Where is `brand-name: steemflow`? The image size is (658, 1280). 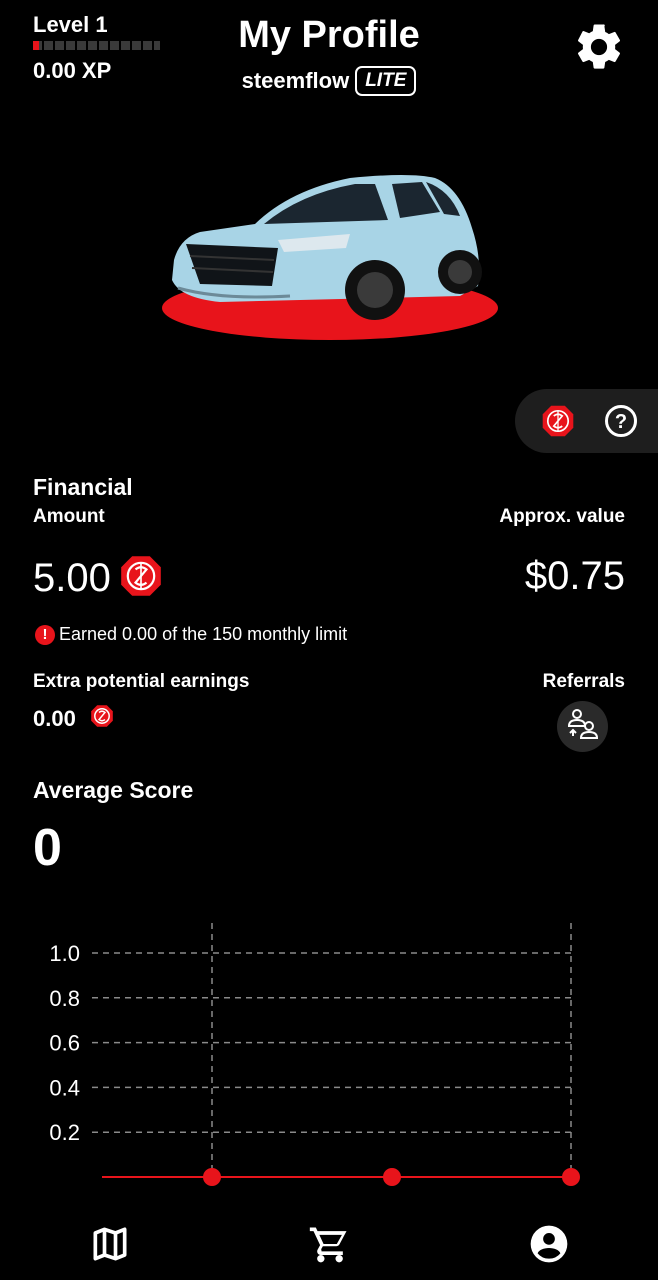 brand-name: steemflow is located at coordinates (295, 80).